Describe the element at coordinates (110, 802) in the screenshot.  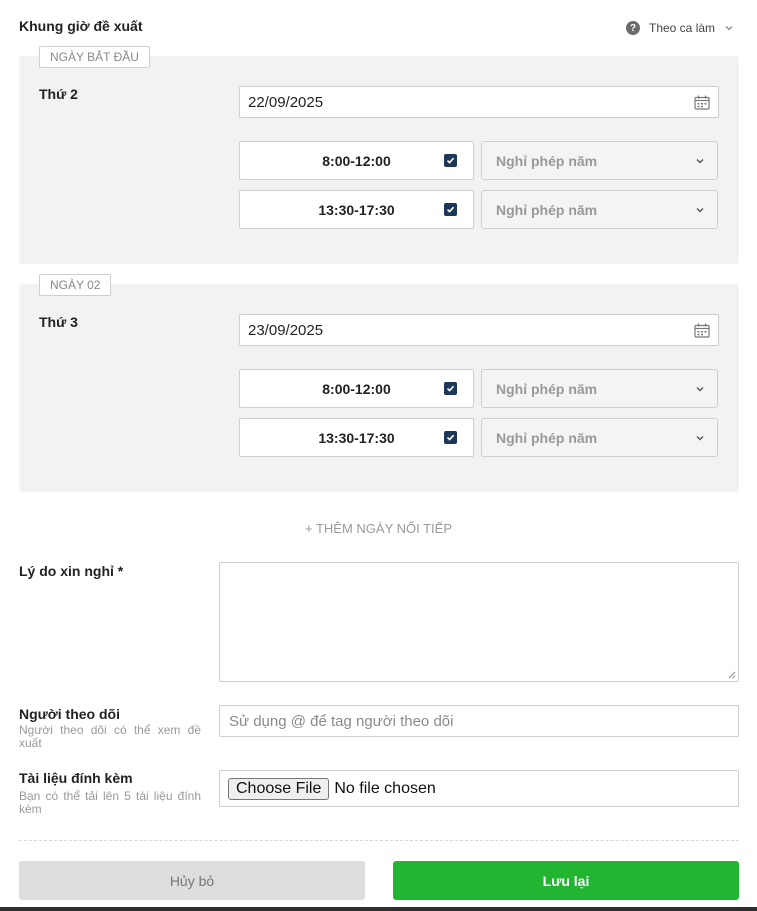
I see `attachments-hint: Bạn có thể tải lên 5 tài liệu đính kèm` at that location.